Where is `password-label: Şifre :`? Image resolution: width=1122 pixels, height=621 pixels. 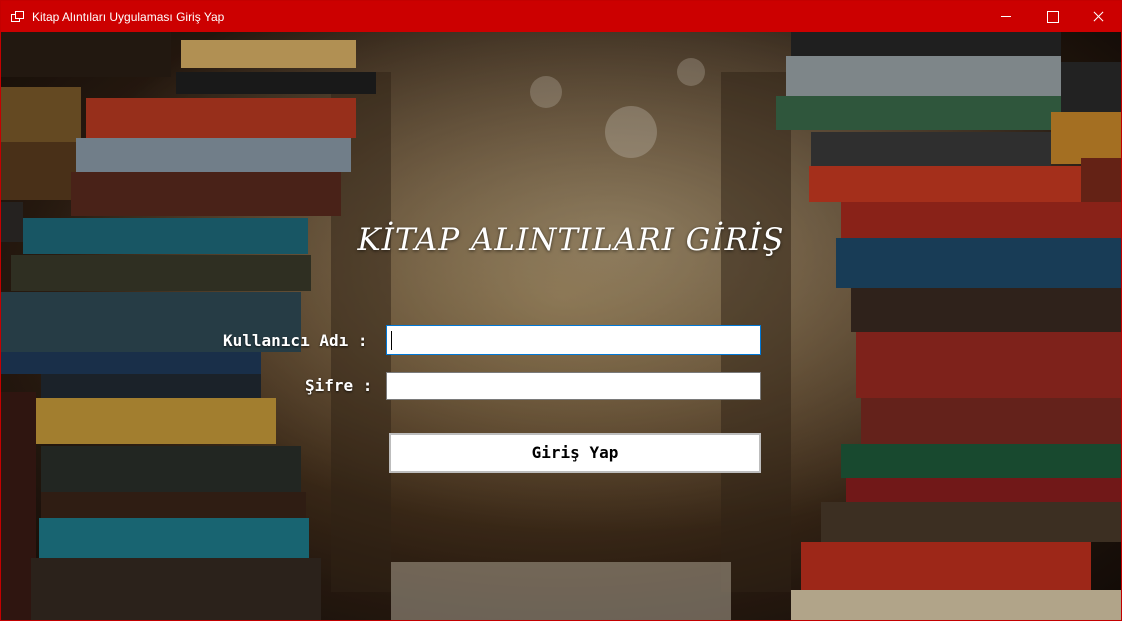
password-label: Şifre : is located at coordinates (339, 385).